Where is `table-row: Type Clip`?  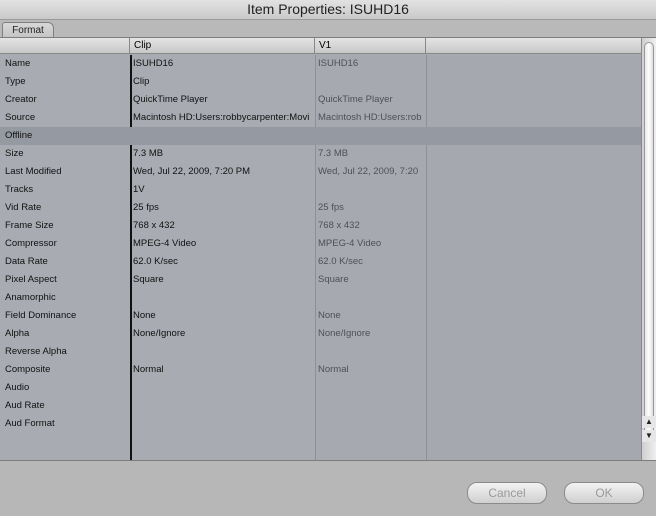 table-row: Type Clip is located at coordinates (321, 82).